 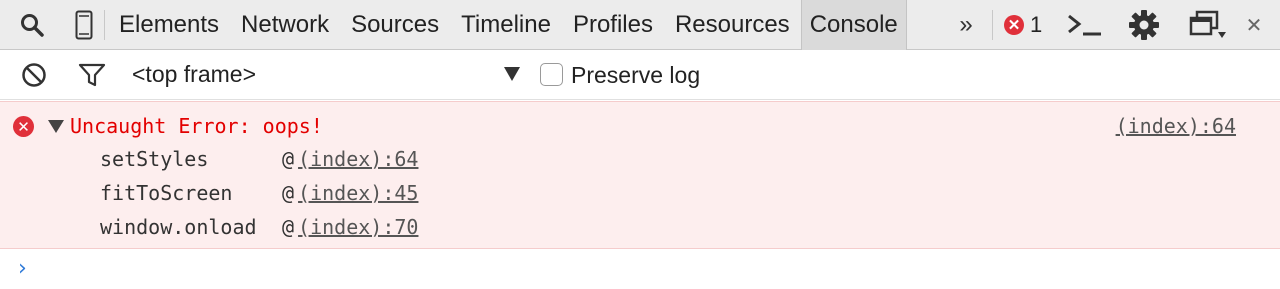 What do you see at coordinates (358, 227) in the screenshot?
I see `stack-location-link: (index):70` at bounding box center [358, 227].